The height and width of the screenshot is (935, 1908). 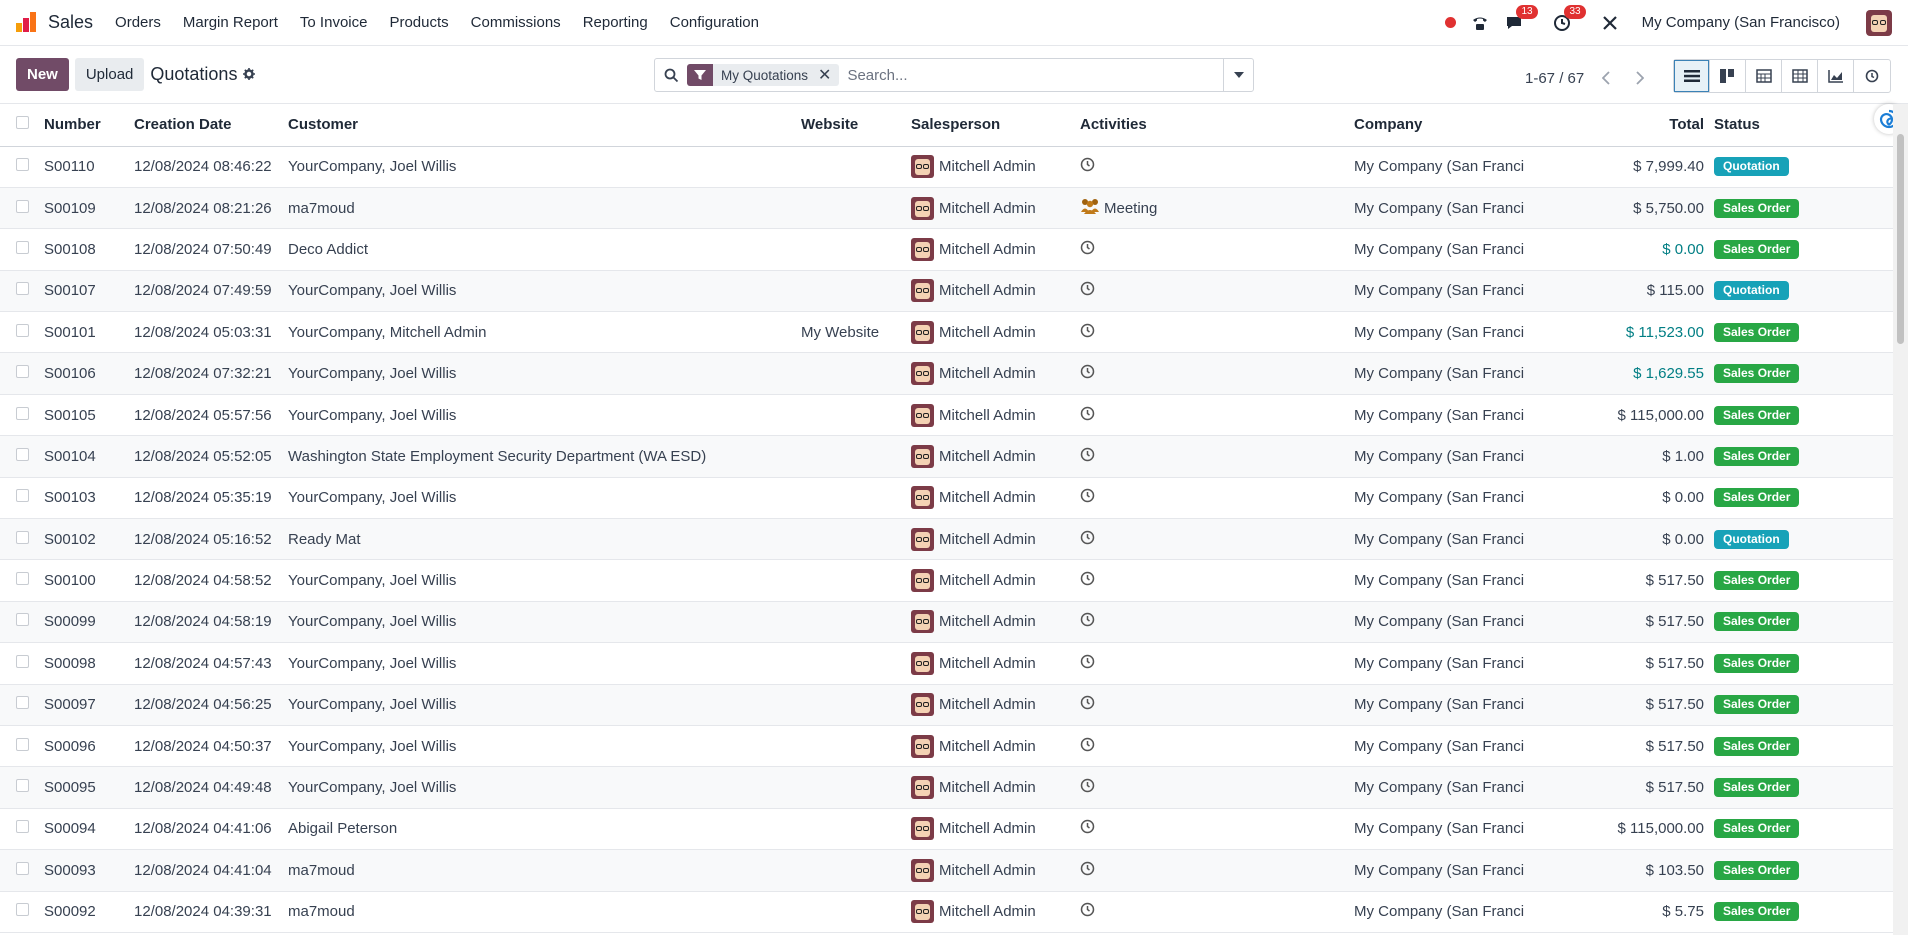 I want to click on calendar-view-icon, so click(x=1764, y=76).